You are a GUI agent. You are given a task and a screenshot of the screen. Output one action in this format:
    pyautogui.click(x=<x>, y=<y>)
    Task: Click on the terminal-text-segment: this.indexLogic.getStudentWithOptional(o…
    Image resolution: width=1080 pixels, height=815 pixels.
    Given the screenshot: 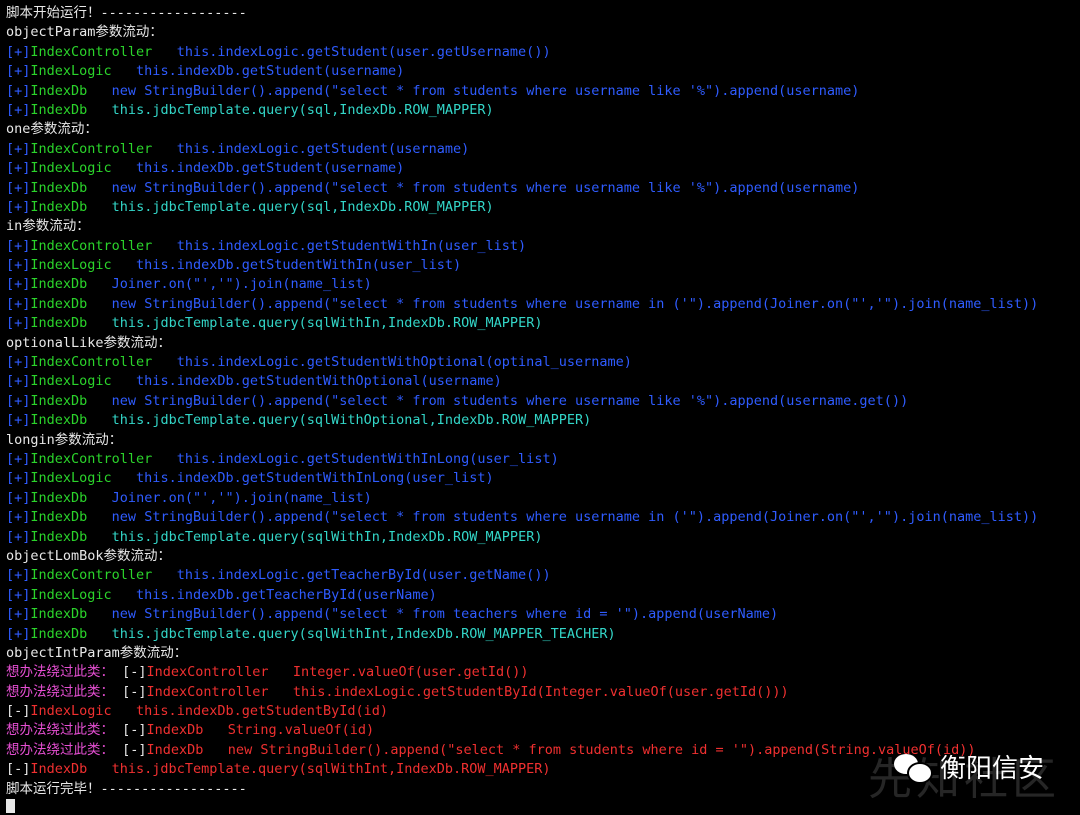 What is the action you would take?
    pyautogui.click(x=392, y=362)
    